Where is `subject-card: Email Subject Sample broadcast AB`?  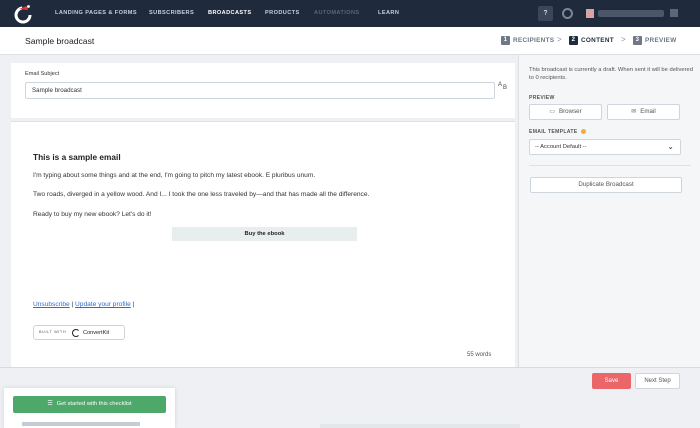
subject-card: Email Subject Sample broadcast AB is located at coordinates (263, 90).